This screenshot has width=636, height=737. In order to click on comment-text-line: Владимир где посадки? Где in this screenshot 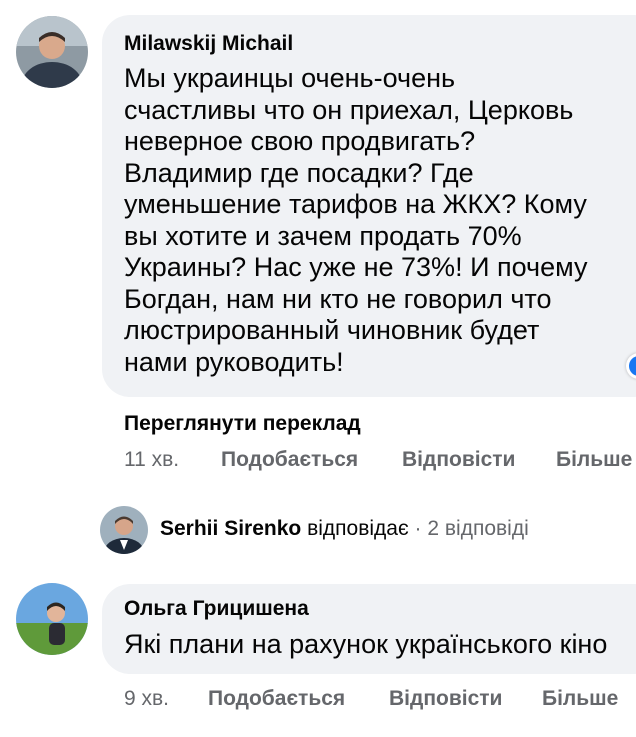, I will do `click(299, 172)`.